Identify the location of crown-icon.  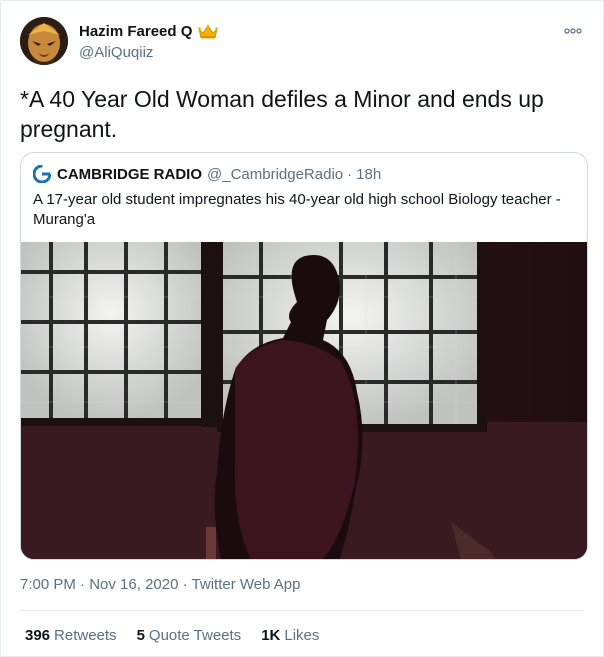
(208, 32).